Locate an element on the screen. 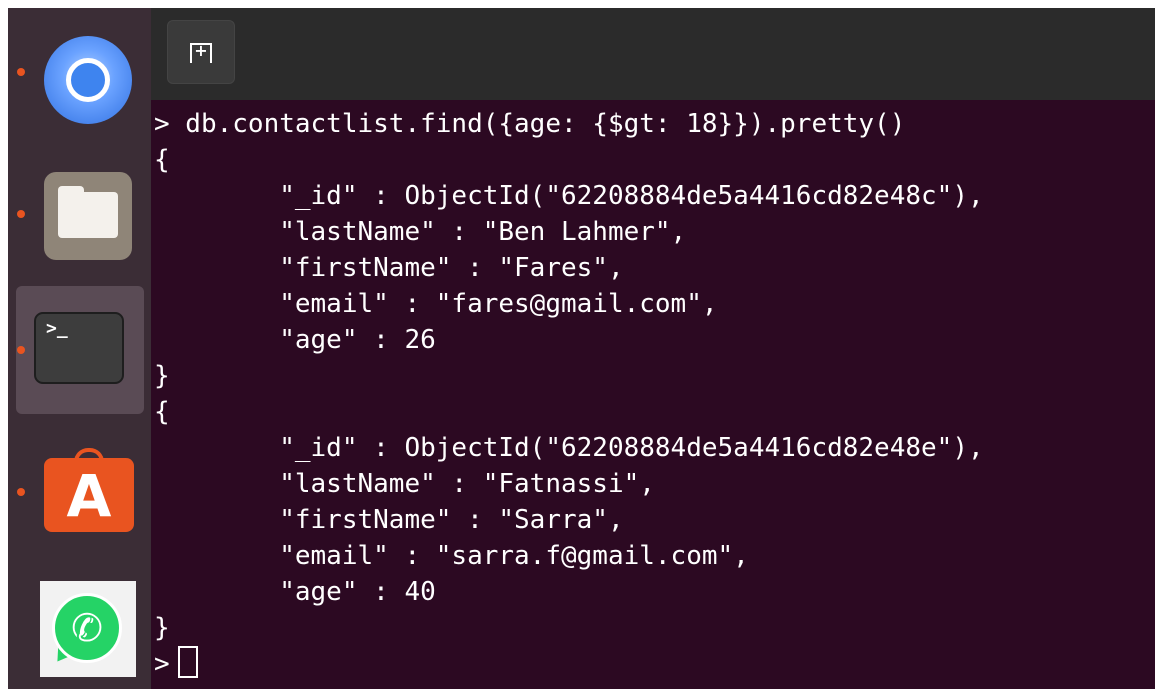  software-store-glyph: A is located at coordinates (89, 496).